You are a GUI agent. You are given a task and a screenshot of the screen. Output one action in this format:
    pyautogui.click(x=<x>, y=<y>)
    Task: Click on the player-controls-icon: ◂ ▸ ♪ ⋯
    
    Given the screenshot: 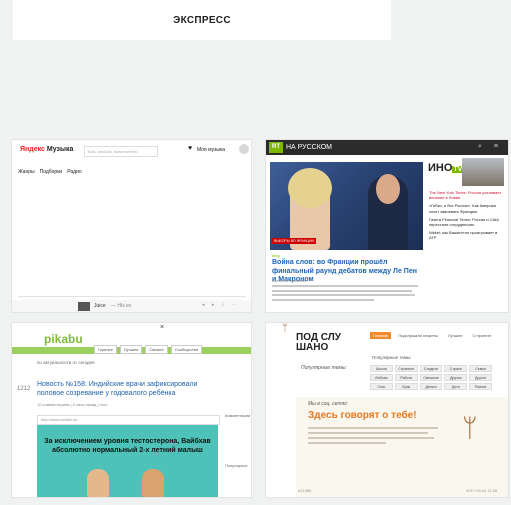 What is the action you would take?
    pyautogui.click(x=221, y=305)
    